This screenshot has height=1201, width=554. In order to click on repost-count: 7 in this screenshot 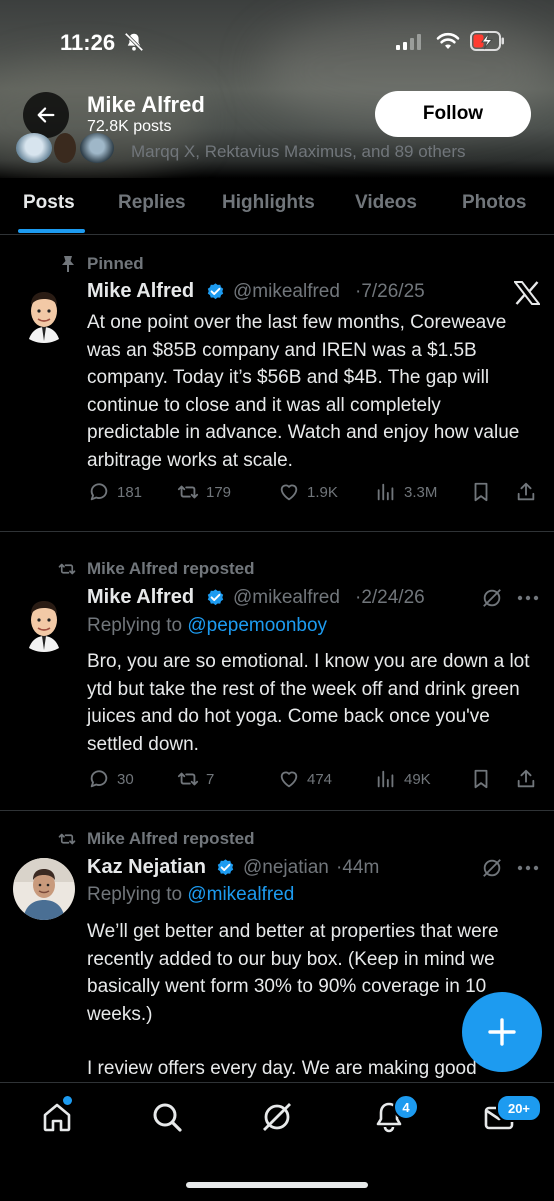, I will do `click(210, 779)`.